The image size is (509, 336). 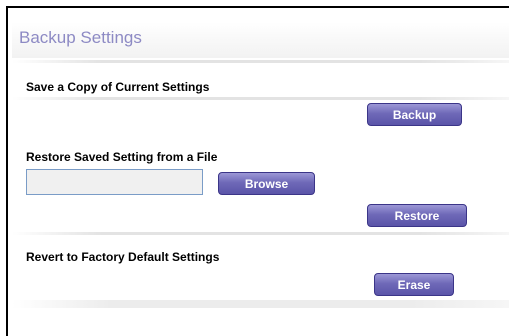 I want to click on save-section-label: Save a Copy of Current Settings, so click(x=118, y=87).